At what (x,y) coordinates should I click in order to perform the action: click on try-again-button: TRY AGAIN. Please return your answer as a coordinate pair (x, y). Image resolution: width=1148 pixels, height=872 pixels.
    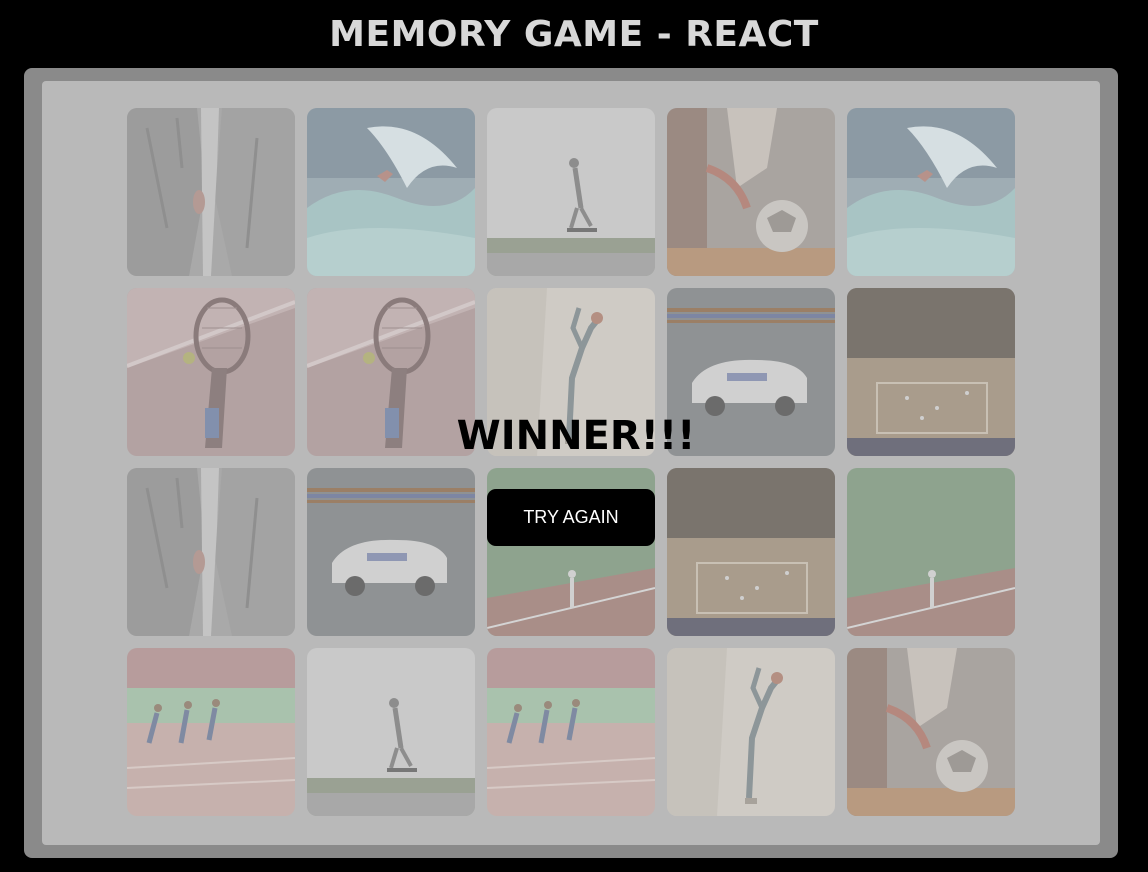
    Looking at the image, I should click on (571, 517).